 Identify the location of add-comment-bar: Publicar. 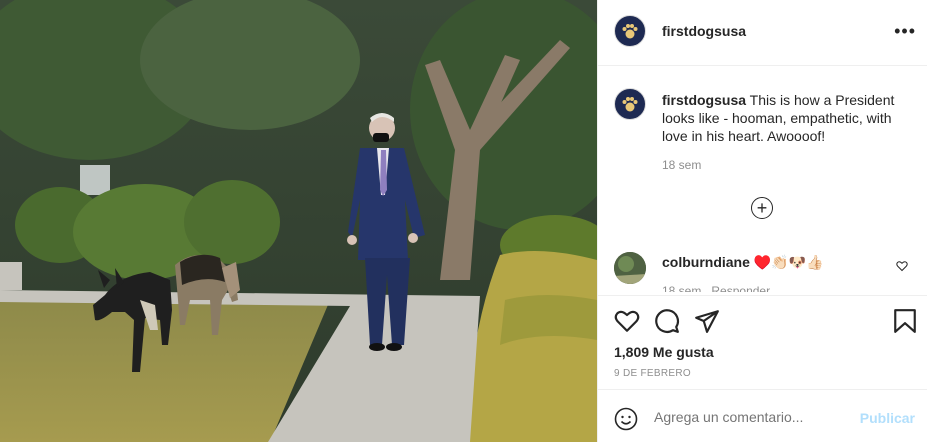
(762, 415).